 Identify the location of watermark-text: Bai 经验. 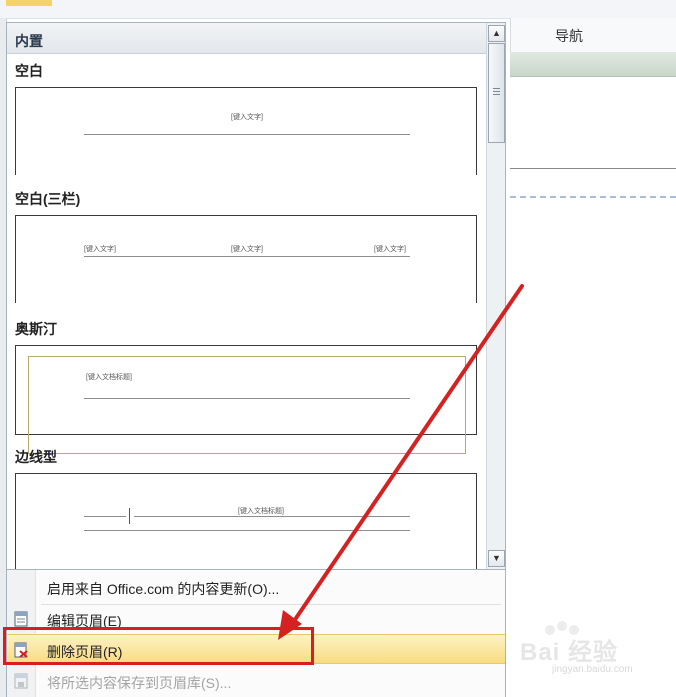
(569, 652).